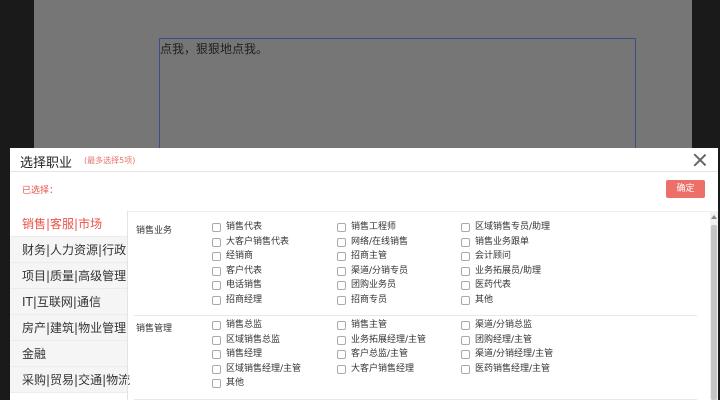 The image size is (720, 400). Describe the element at coordinates (154, 329) in the screenshot. I see `group-title: 销售管理` at that location.